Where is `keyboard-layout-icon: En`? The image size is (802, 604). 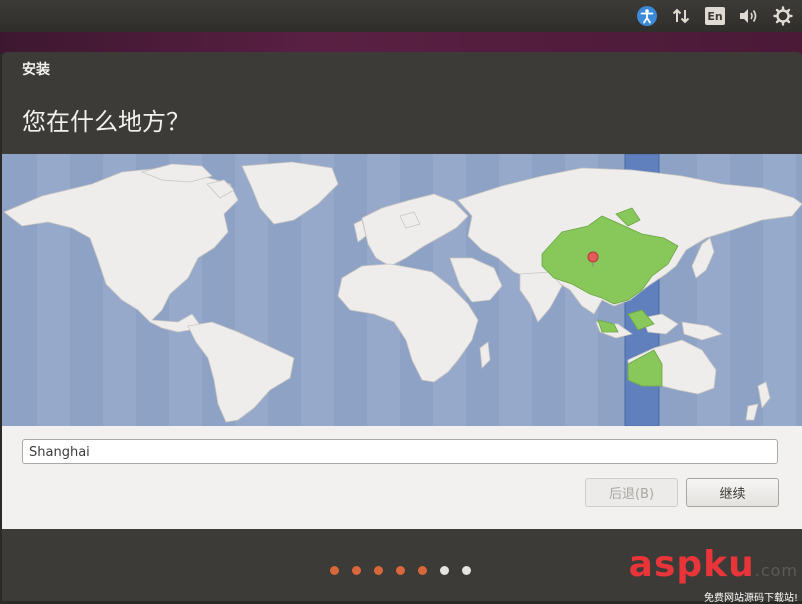 keyboard-layout-icon: En is located at coordinates (715, 16).